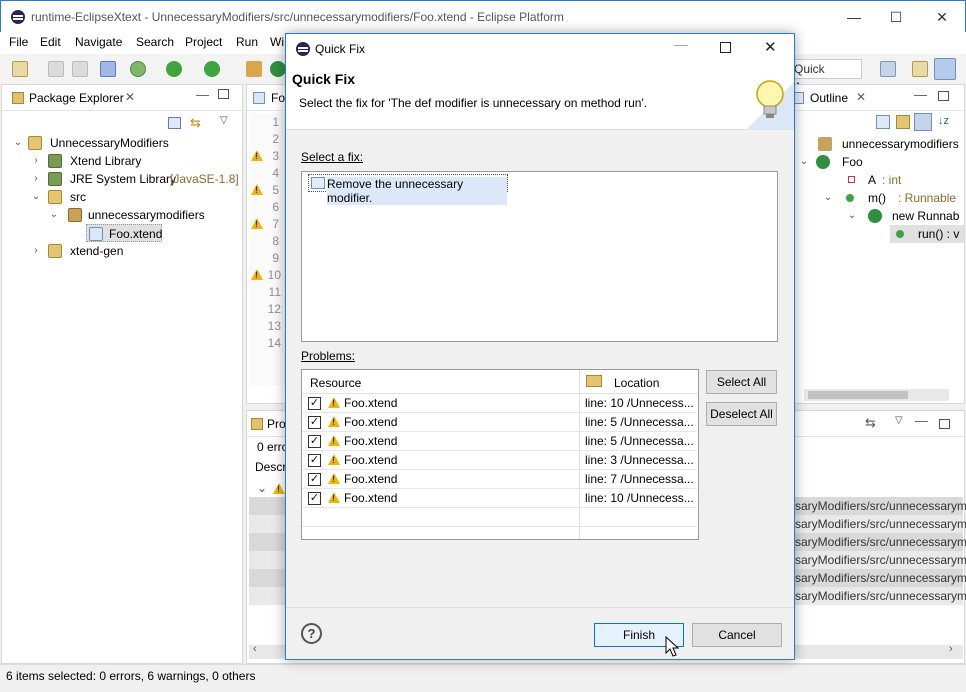 This screenshot has height=692, width=966. I want to click on select-all-button: Select All, so click(741, 382).